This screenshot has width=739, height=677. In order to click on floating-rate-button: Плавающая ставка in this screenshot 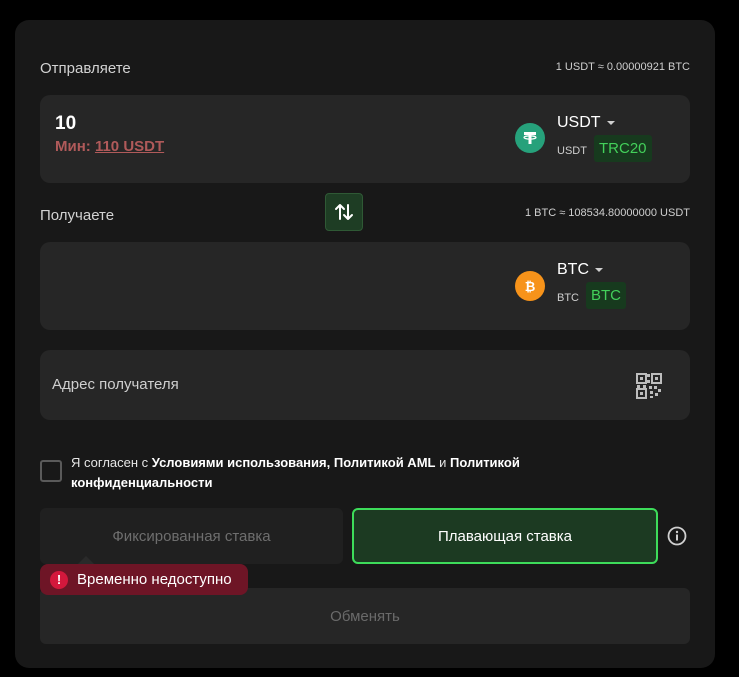, I will do `click(505, 536)`.